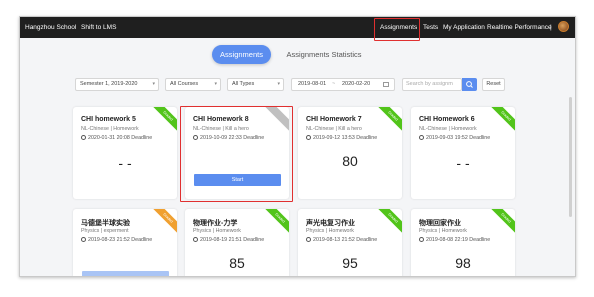 The width and height of the screenshot is (594, 297). What do you see at coordinates (356, 84) in the screenshot?
I see `date-to: 2020-02-20` at bounding box center [356, 84].